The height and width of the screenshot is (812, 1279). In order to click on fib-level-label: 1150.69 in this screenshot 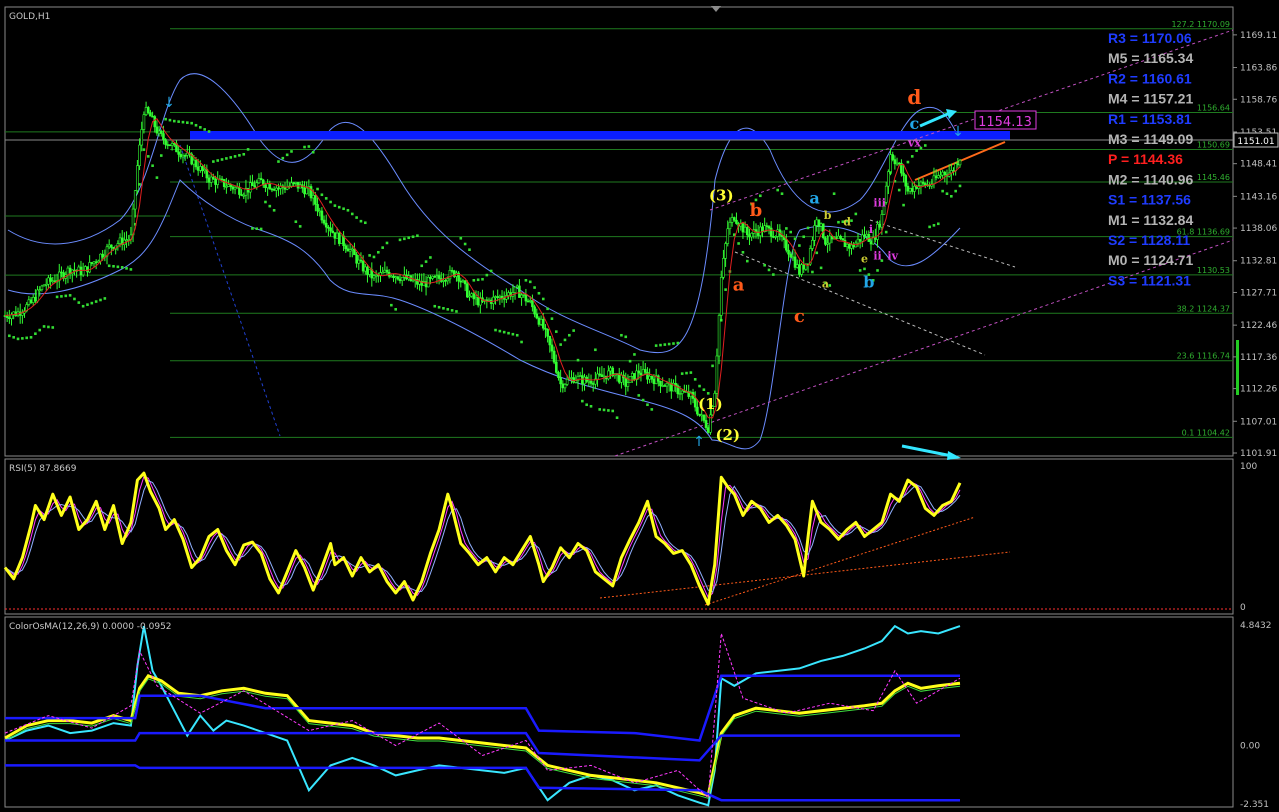, I will do `click(1213, 144)`.